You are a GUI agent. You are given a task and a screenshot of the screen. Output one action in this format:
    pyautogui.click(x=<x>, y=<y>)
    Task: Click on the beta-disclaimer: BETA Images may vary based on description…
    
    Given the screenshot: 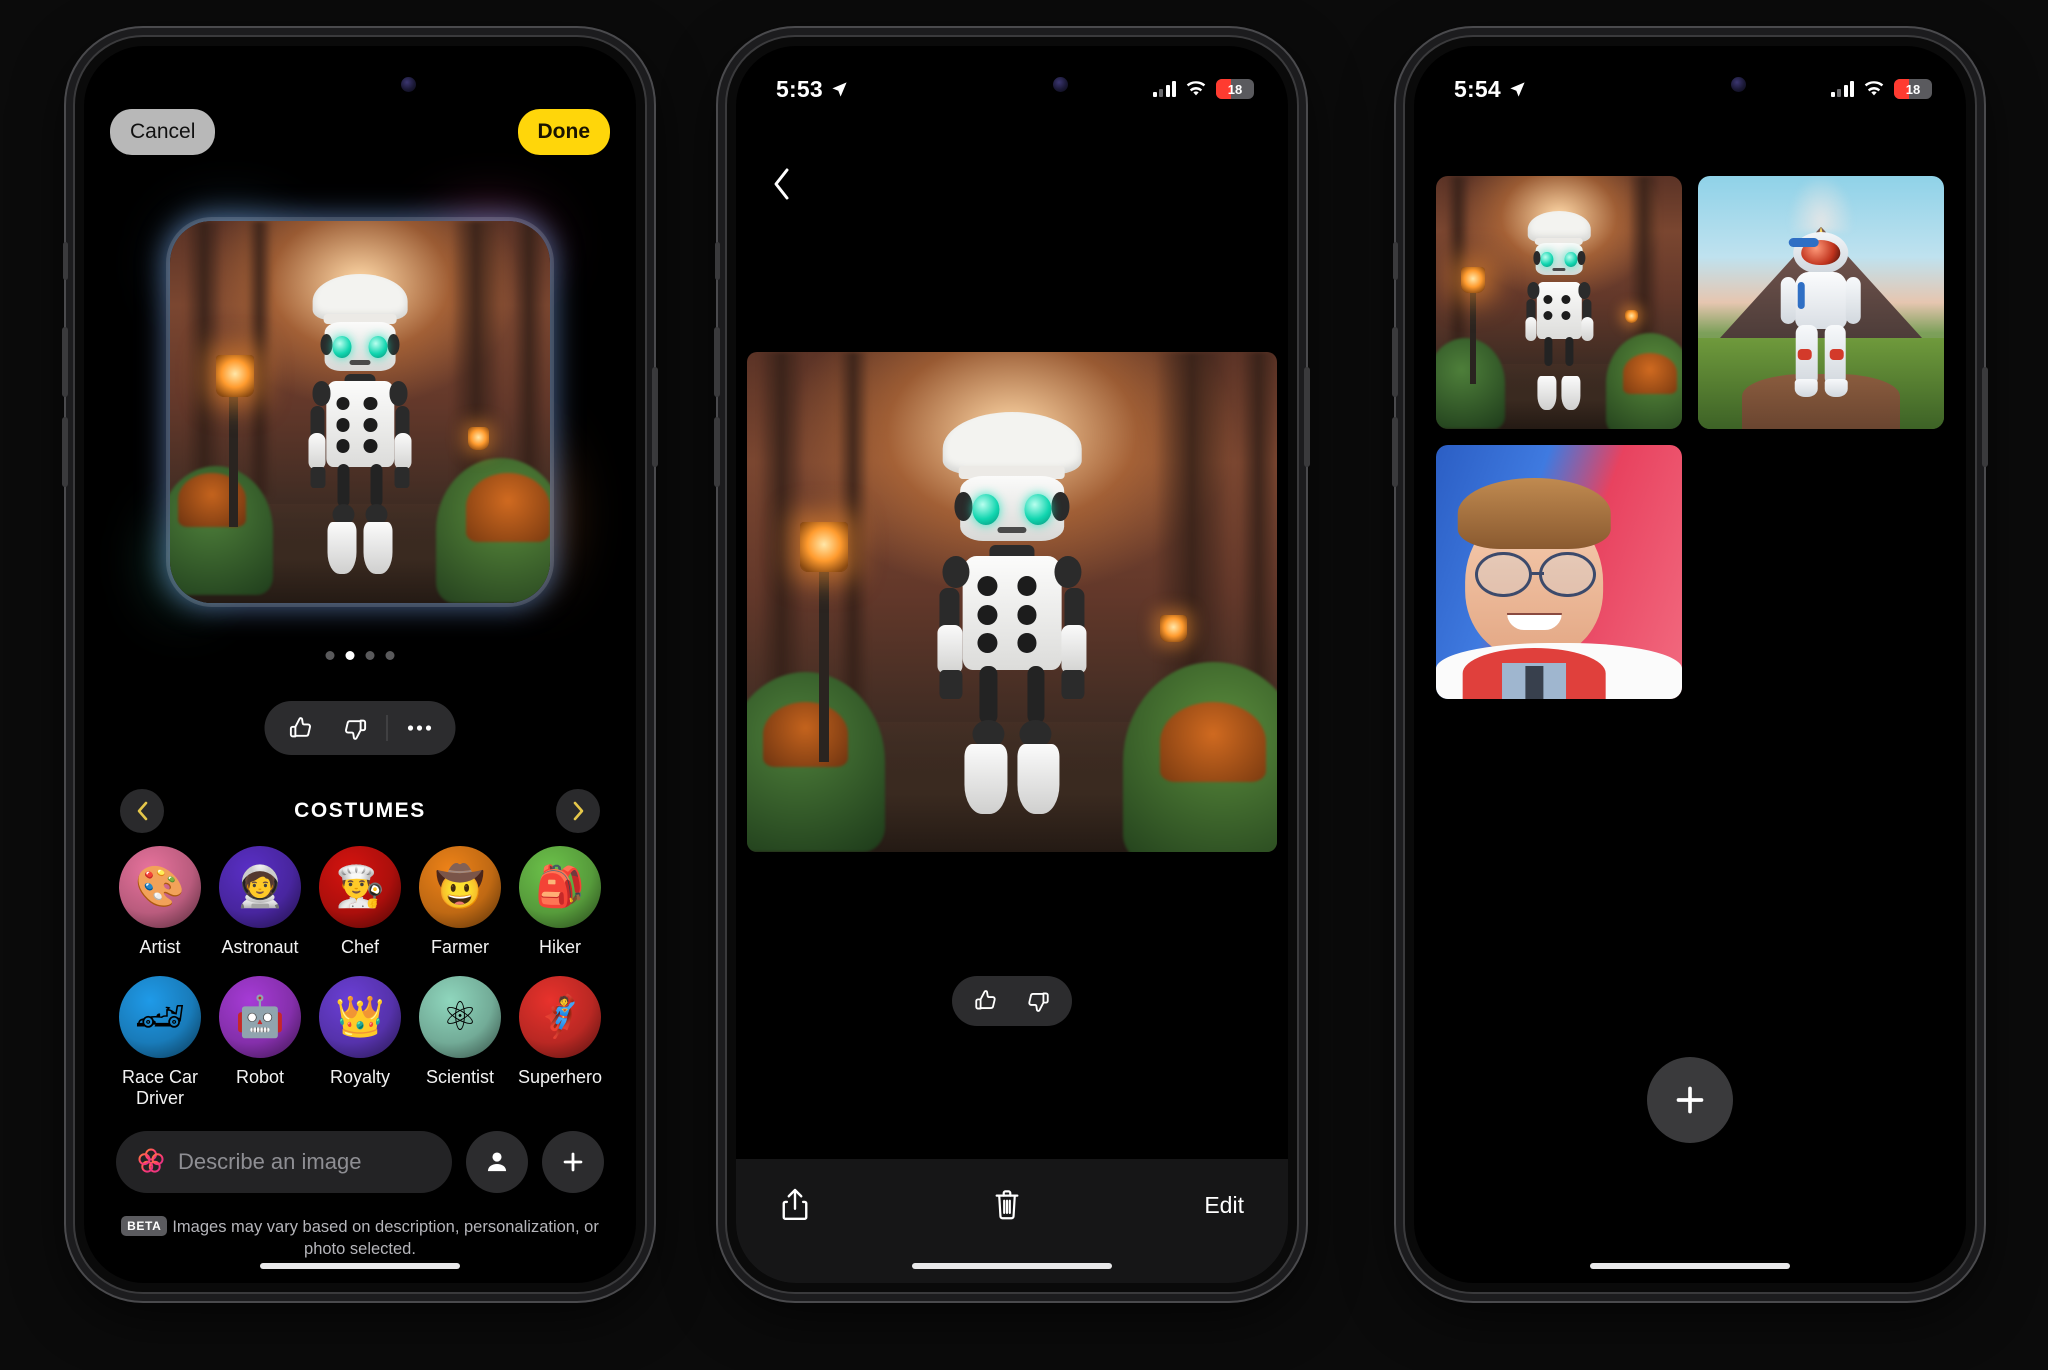 What is the action you would take?
    pyautogui.click(x=360, y=1238)
    